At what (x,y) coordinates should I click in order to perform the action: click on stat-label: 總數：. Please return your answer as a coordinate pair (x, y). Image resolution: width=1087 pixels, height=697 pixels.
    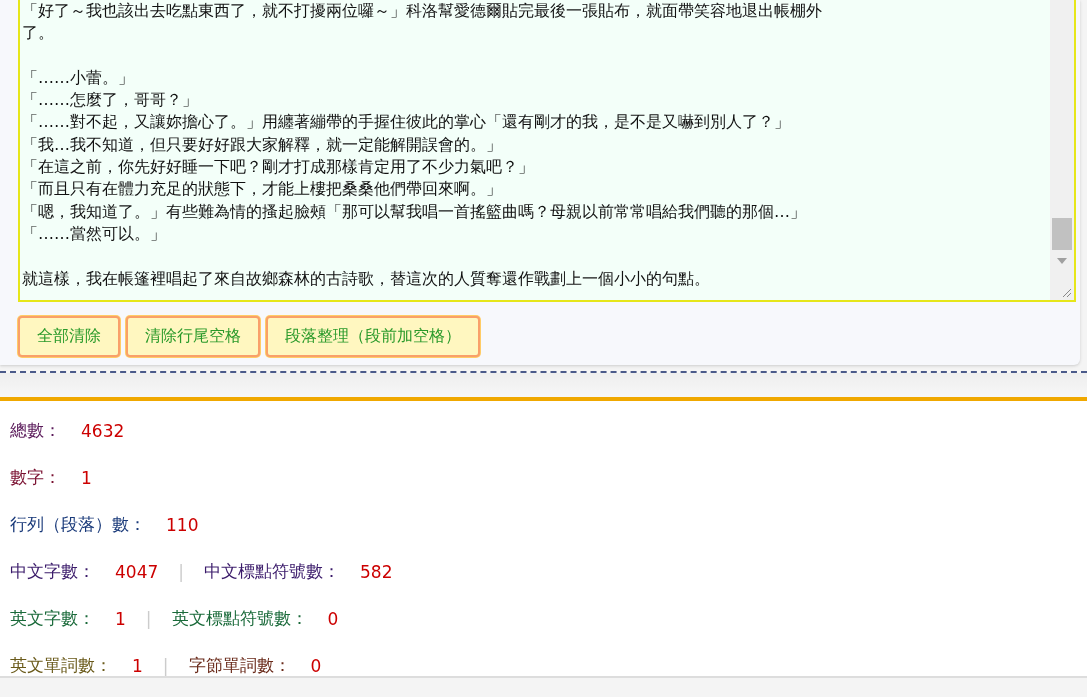
    Looking at the image, I should click on (35, 430).